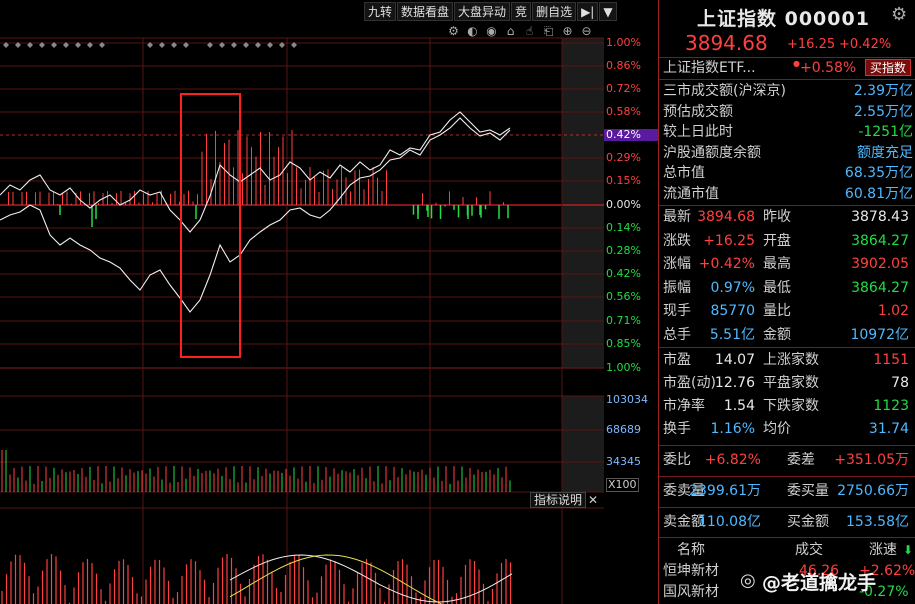 The image size is (915, 604). Describe the element at coordinates (819, 583) in the screenshot. I see `watermark: @老道擒龙手` at that location.